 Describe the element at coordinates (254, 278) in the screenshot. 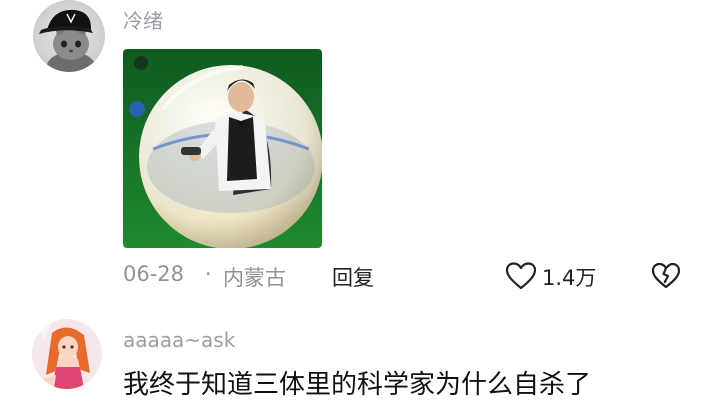

I see `comment-location: 内蒙古` at that location.